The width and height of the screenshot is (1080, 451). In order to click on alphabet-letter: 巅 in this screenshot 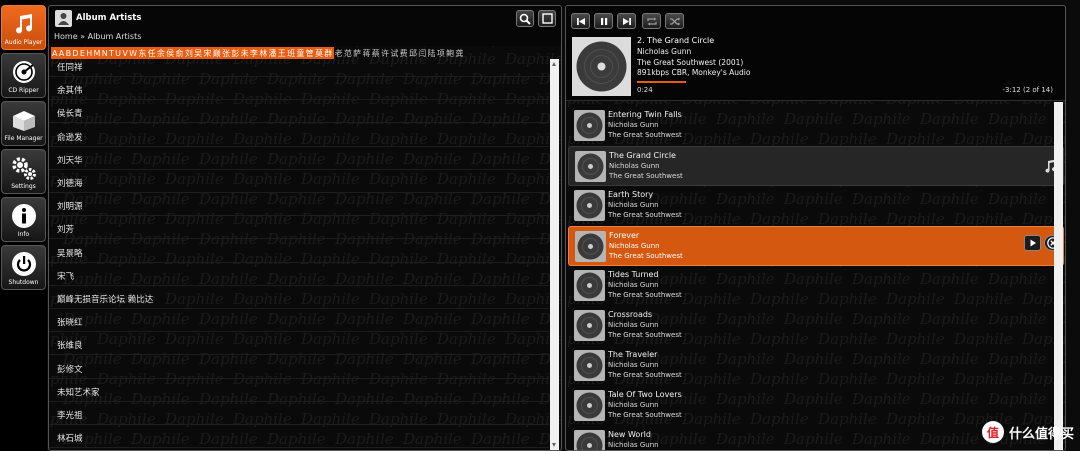, I will do `click(217, 53)`.